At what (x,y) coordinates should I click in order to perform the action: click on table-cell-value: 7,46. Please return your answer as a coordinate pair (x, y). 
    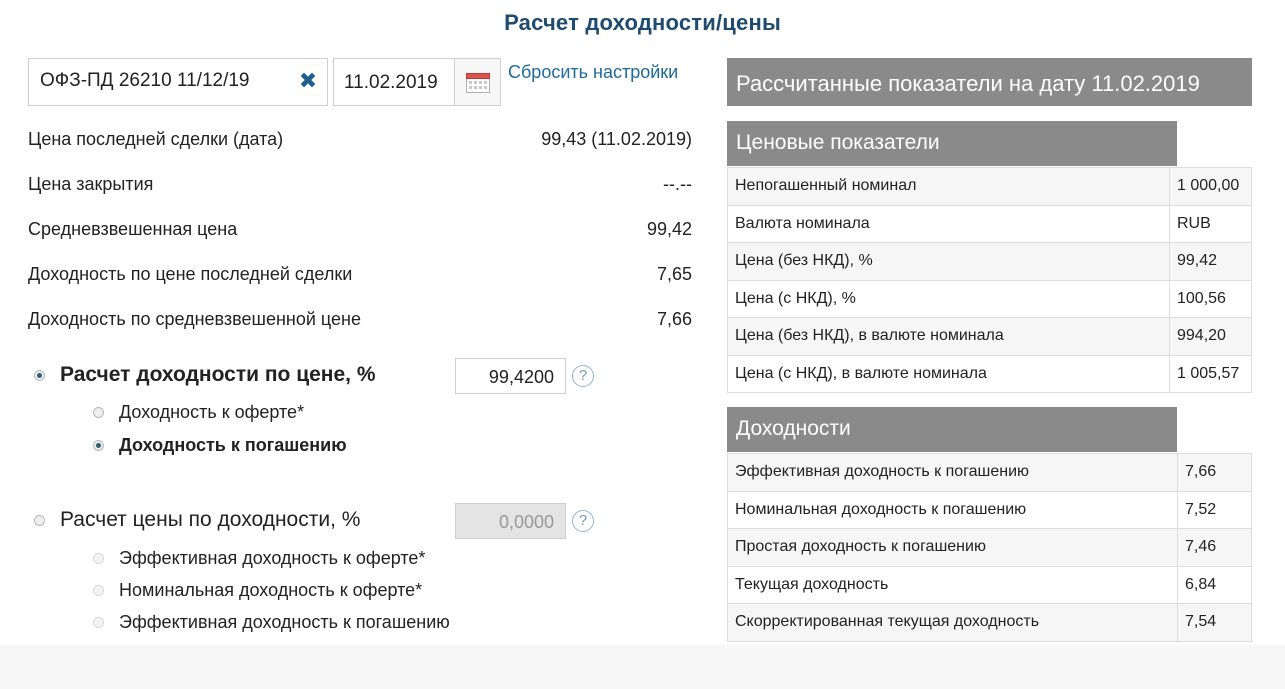
    Looking at the image, I should click on (1214, 547).